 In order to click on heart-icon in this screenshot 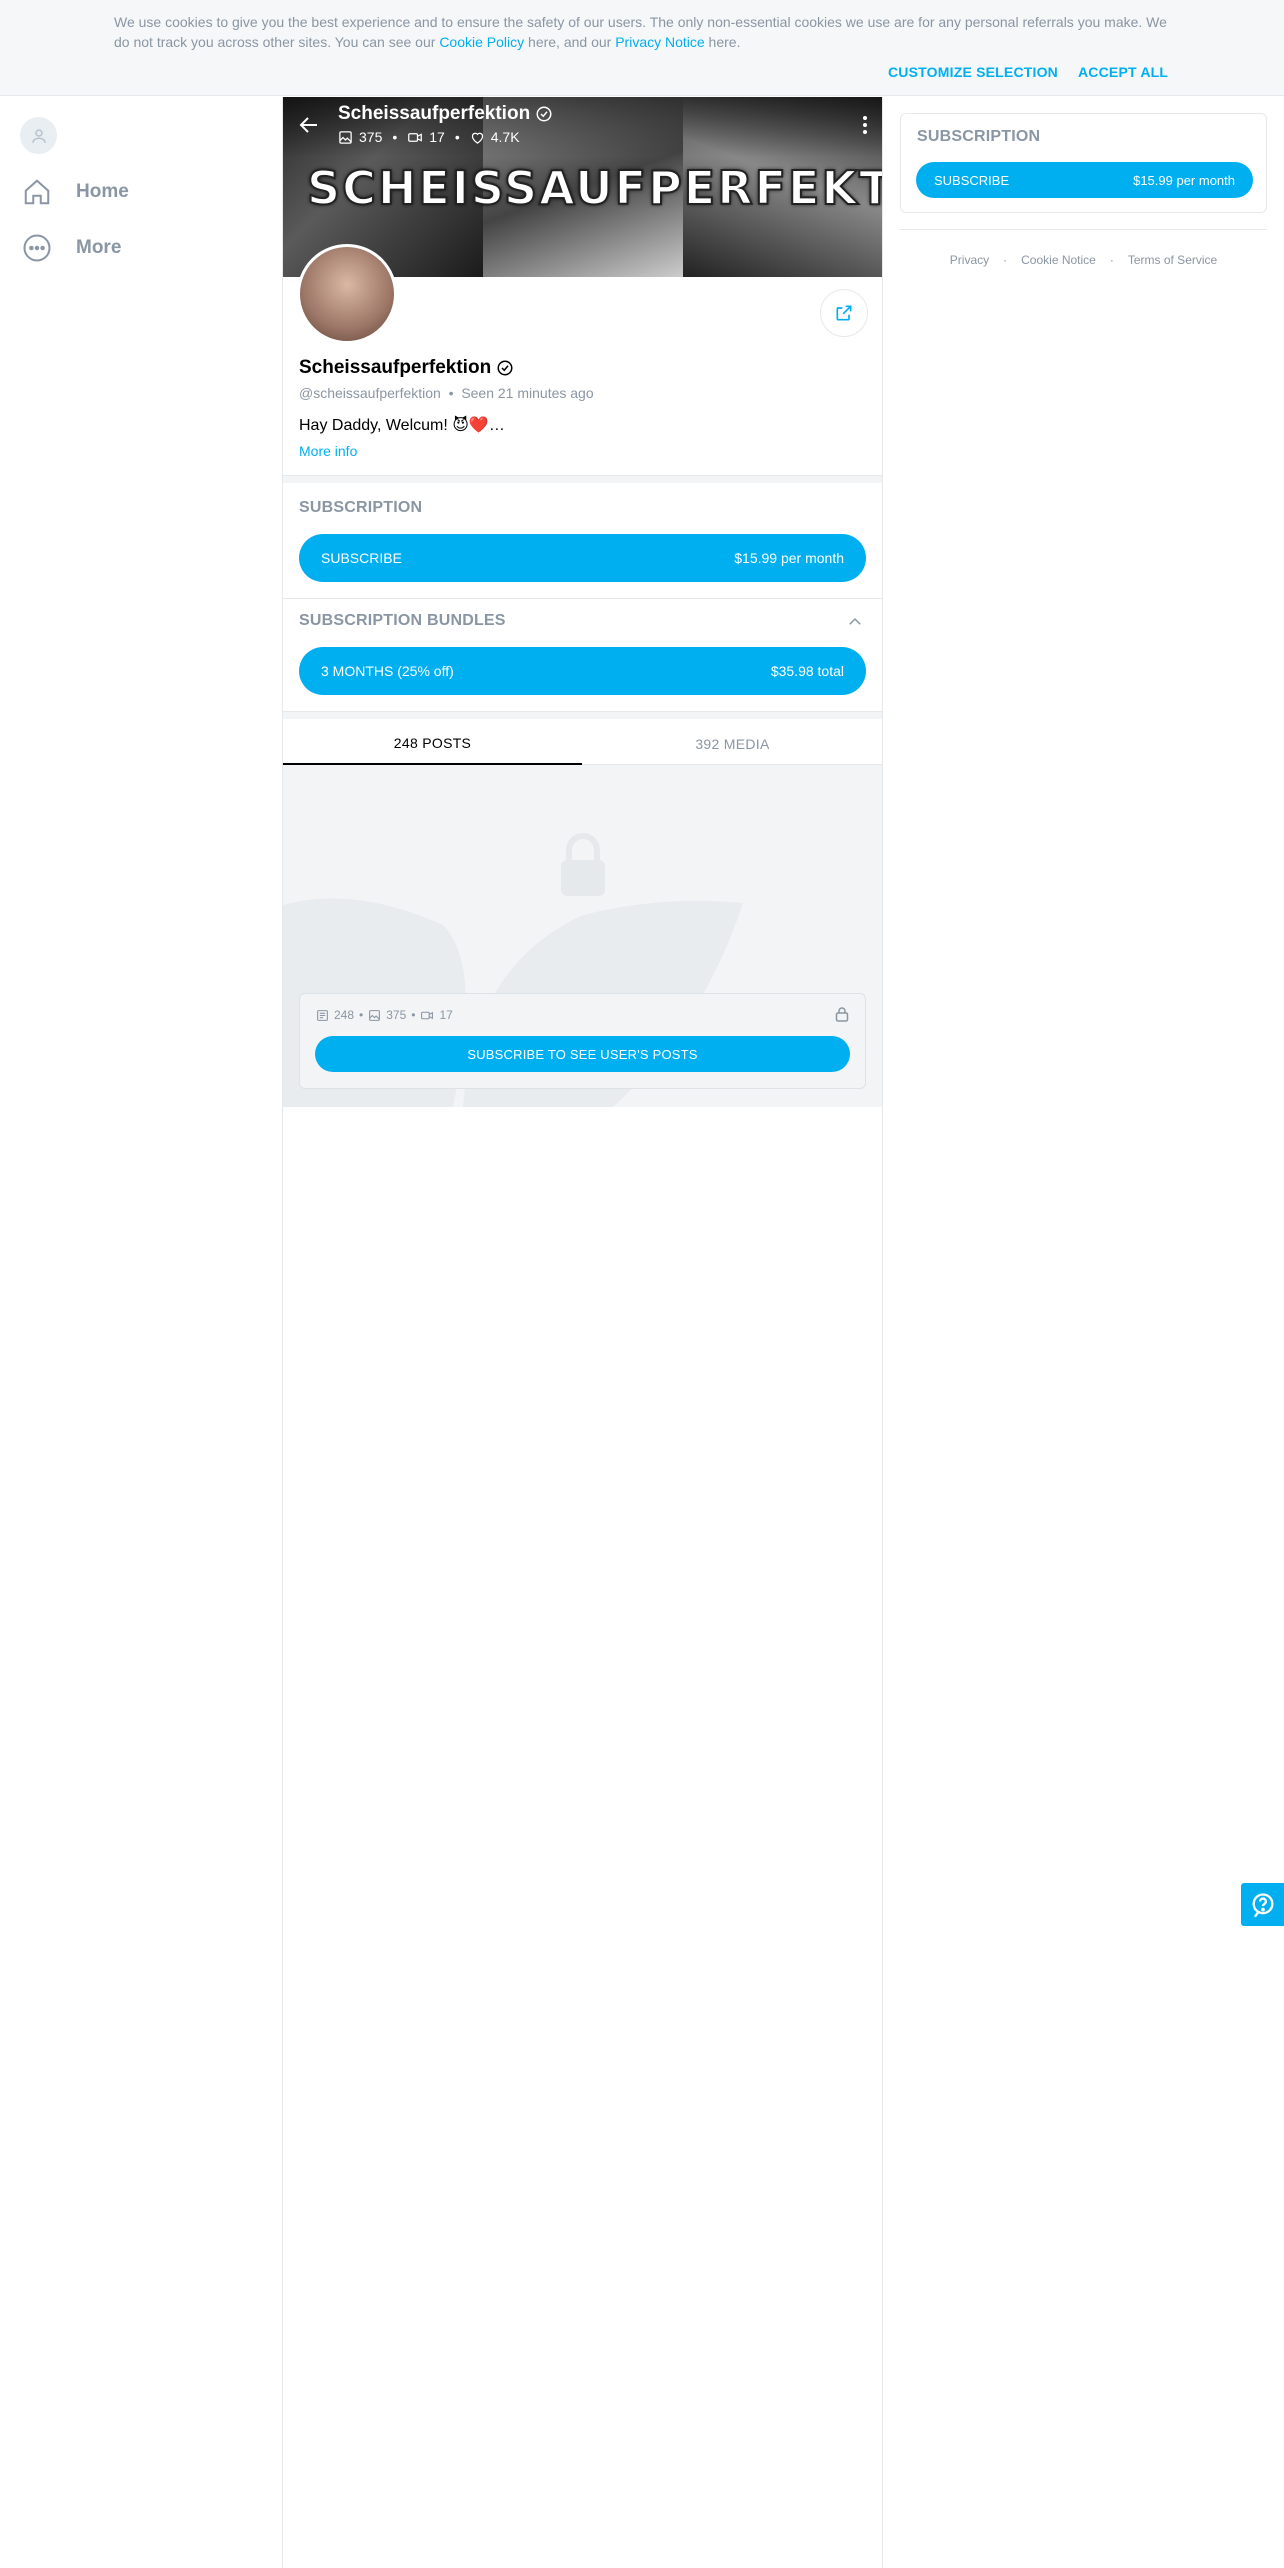, I will do `click(477, 138)`.